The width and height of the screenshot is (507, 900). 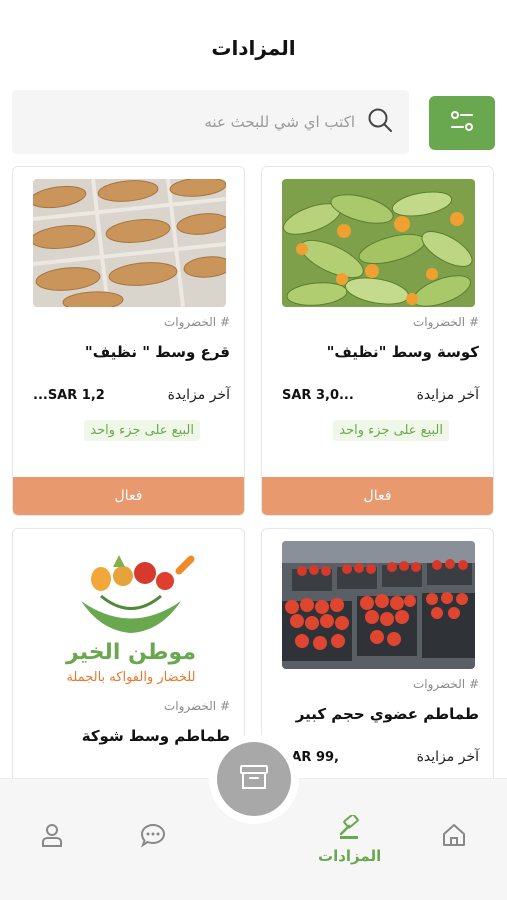 I want to click on nav-auctions: المزادات, so click(x=350, y=839).